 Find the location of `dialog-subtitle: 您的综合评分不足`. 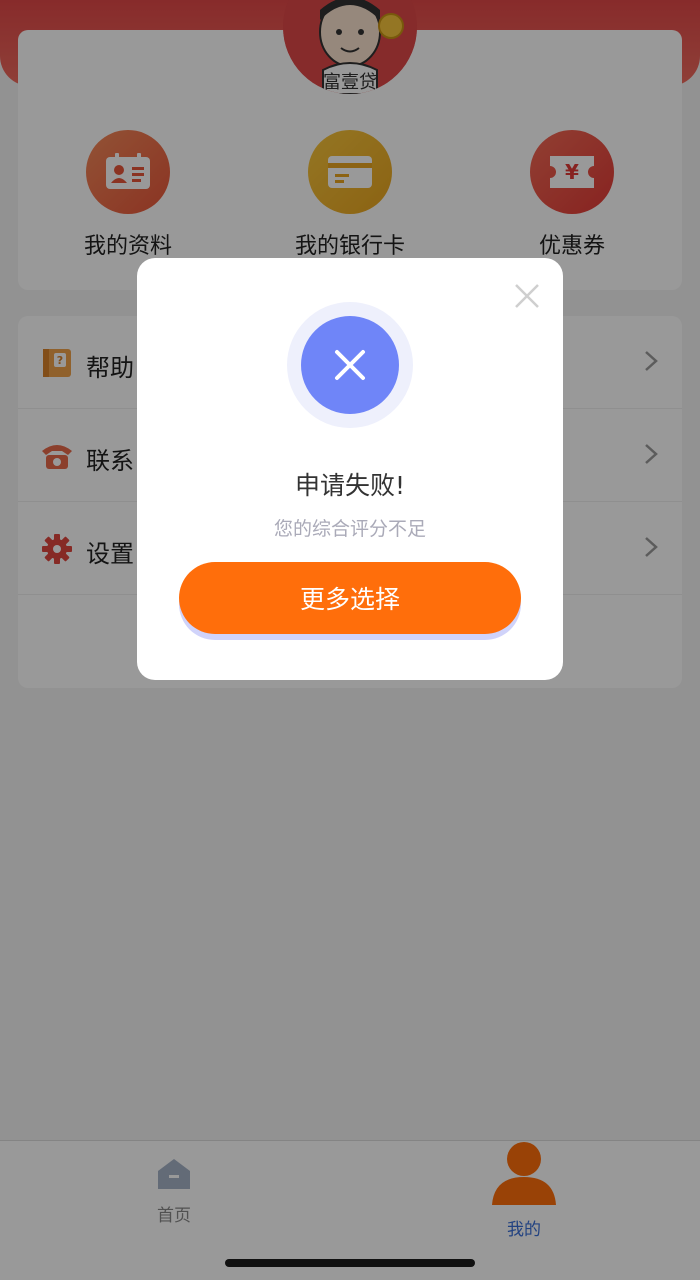

dialog-subtitle: 您的综合评分不足 is located at coordinates (349, 529).